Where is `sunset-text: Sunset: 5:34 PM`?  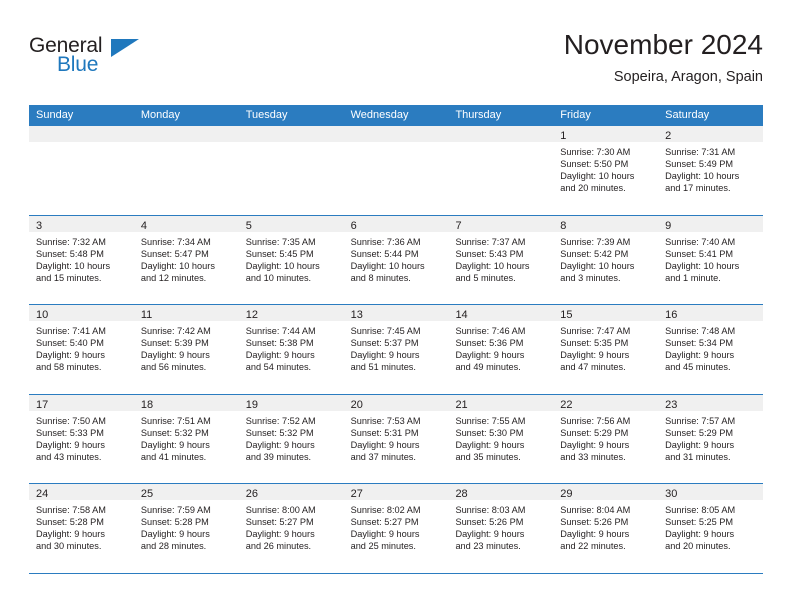 sunset-text: Sunset: 5:34 PM is located at coordinates (699, 343).